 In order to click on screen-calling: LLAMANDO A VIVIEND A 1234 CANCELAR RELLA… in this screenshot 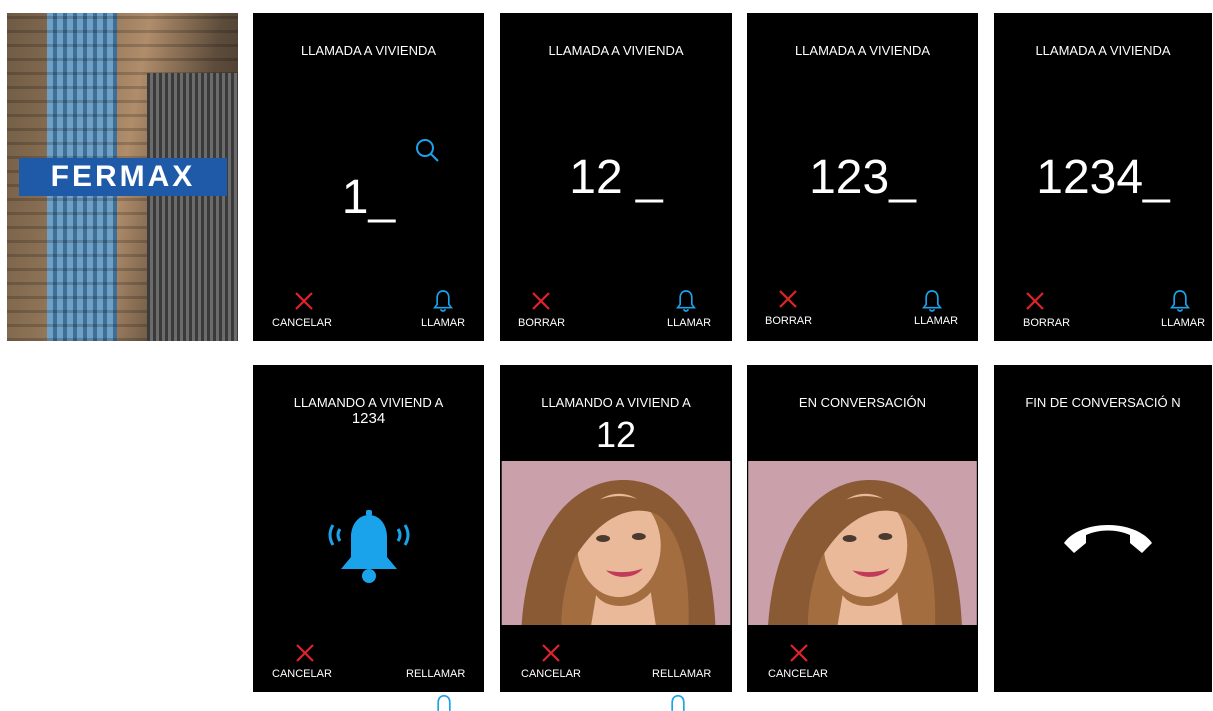, I will do `click(368, 528)`.